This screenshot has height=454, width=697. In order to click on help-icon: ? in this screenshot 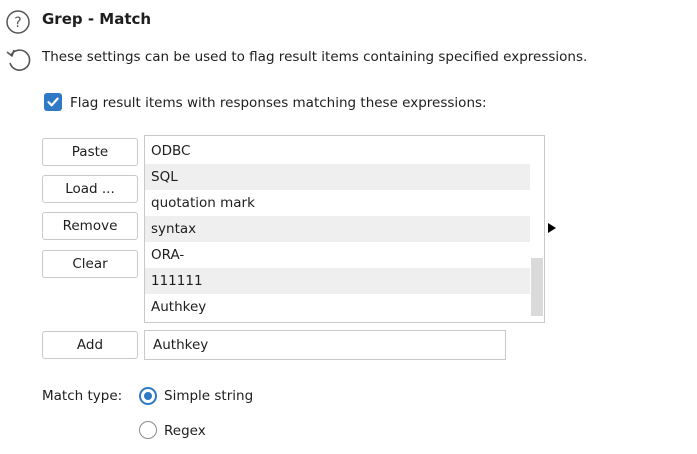, I will do `click(18, 22)`.